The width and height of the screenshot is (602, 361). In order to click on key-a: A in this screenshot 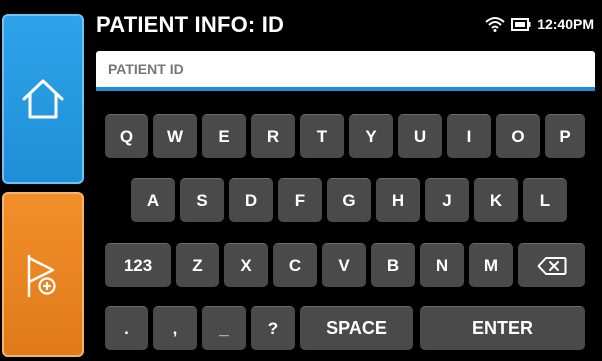, I will do `click(153, 200)`.